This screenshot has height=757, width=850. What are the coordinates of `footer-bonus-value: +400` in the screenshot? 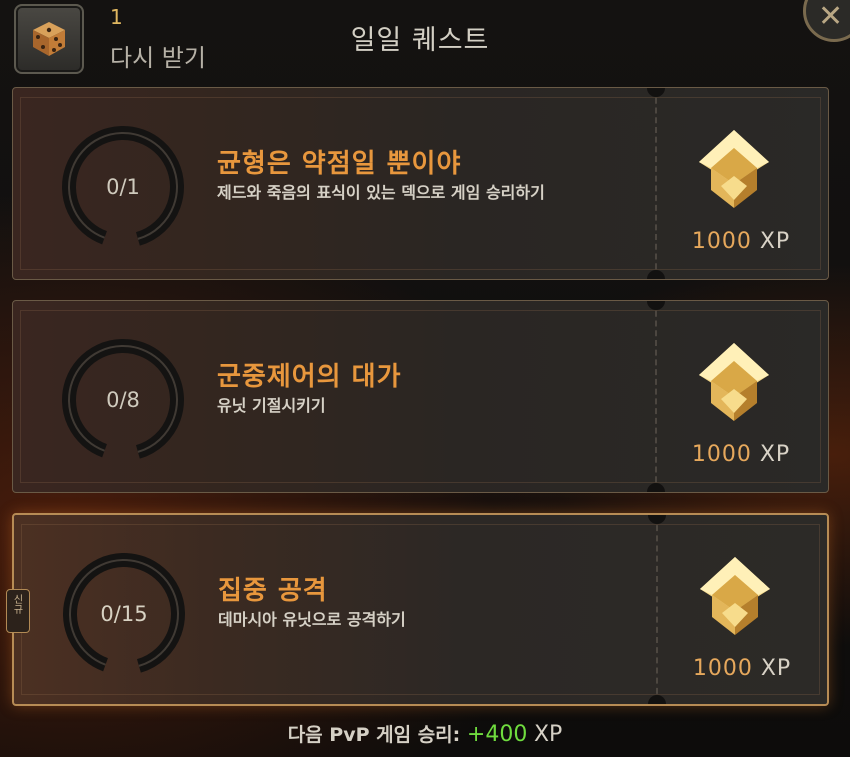 It's located at (497, 734).